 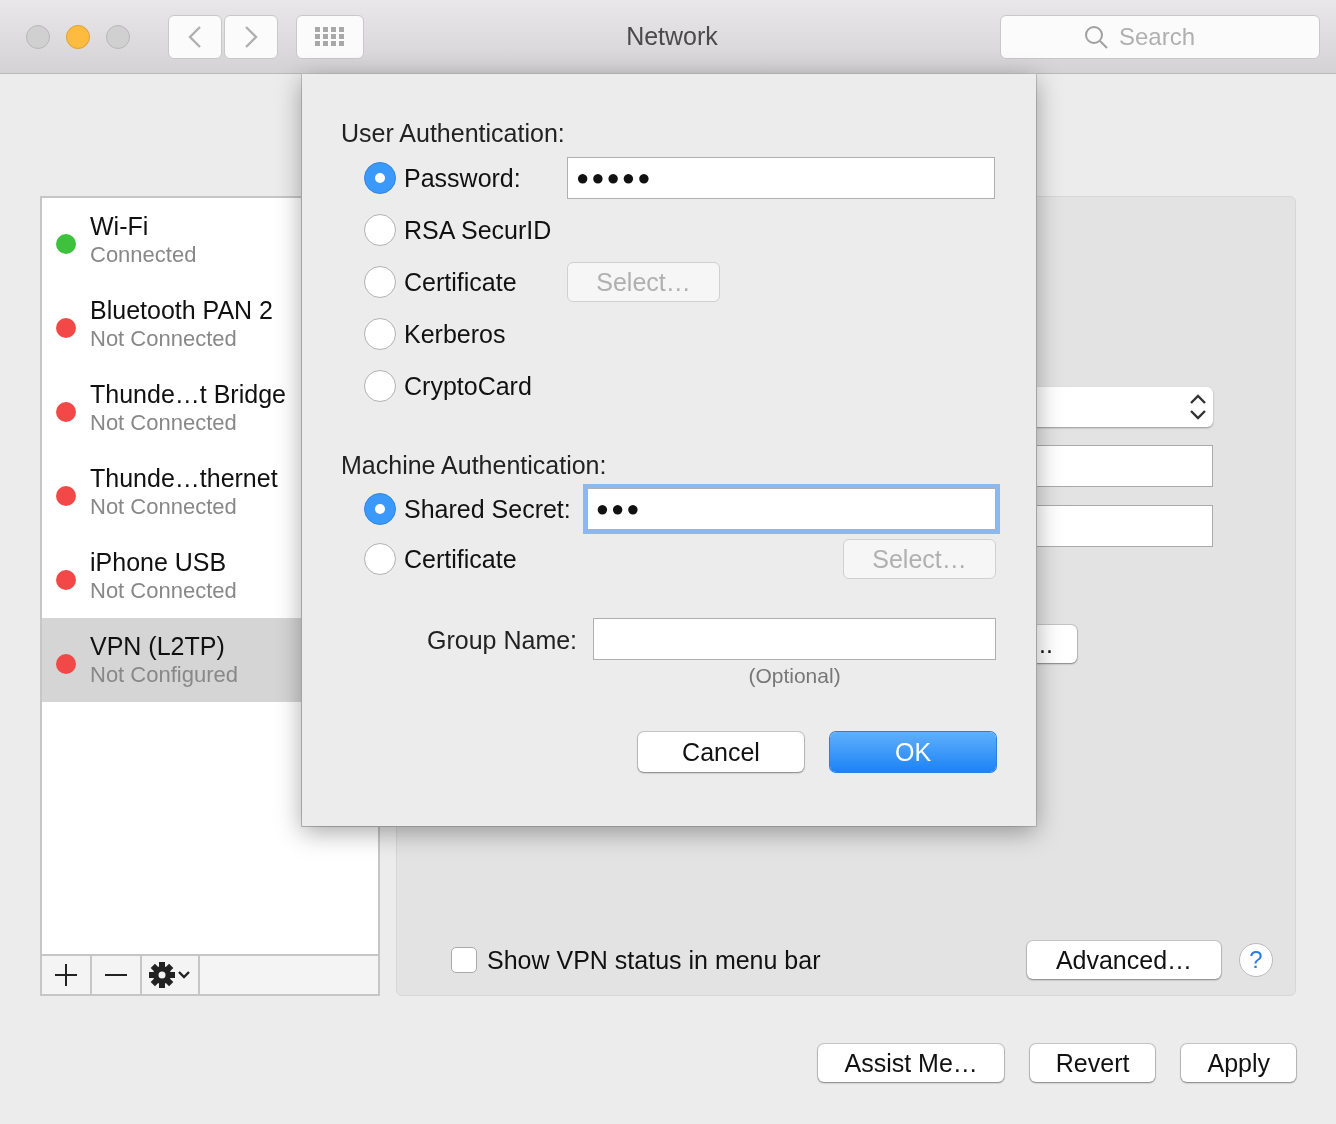 I want to click on section-heading: User Authentication:, so click(x=453, y=133).